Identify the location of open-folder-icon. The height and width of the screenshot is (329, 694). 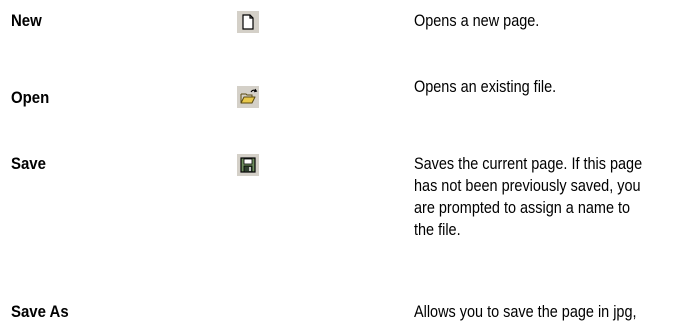
(248, 97).